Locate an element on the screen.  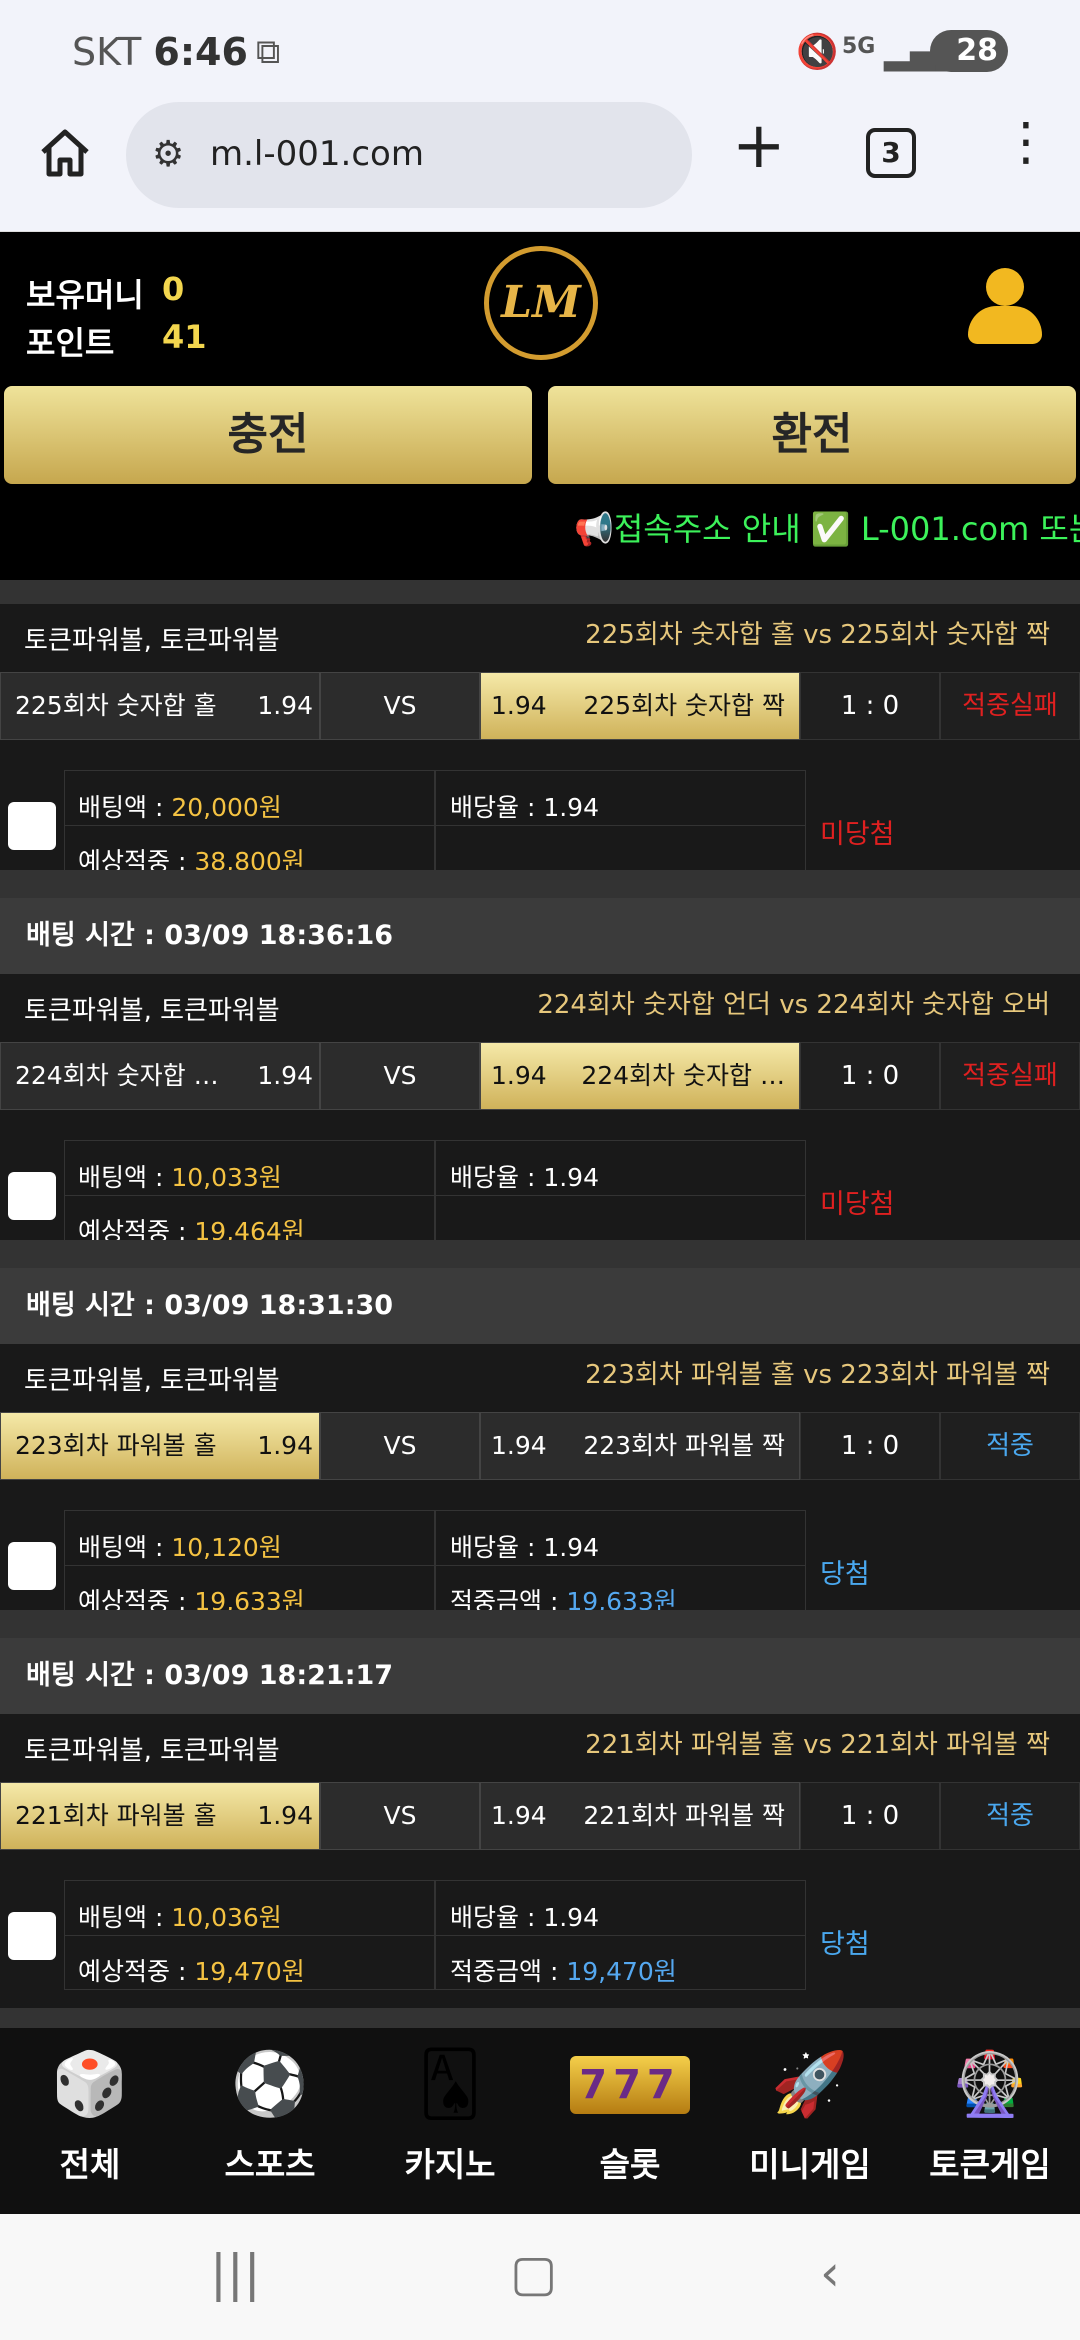
clock: 6:46 is located at coordinates (200, 52).